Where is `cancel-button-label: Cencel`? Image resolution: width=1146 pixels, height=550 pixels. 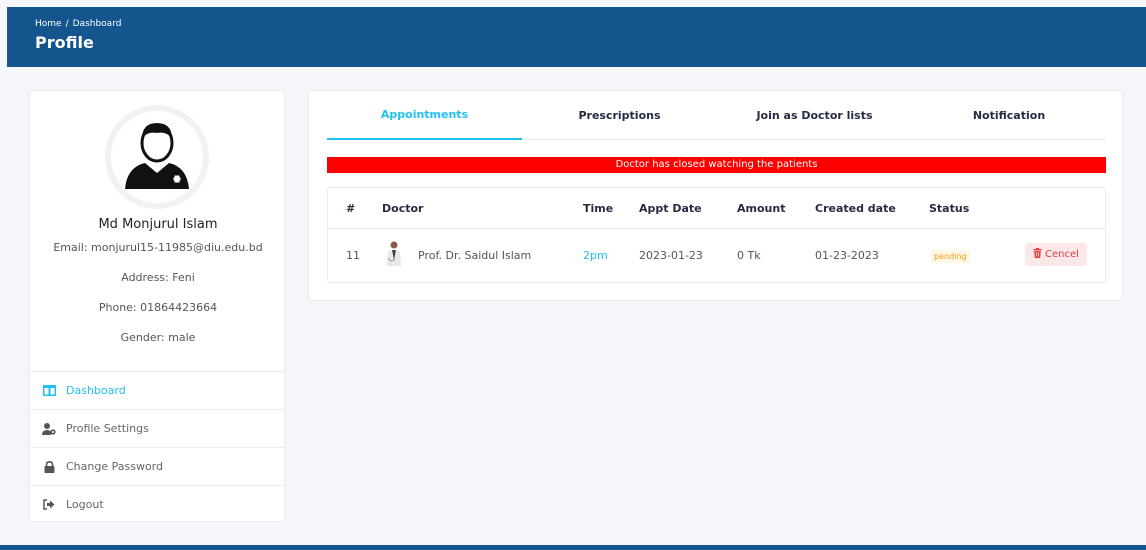
cancel-button-label: Cencel is located at coordinates (1062, 254).